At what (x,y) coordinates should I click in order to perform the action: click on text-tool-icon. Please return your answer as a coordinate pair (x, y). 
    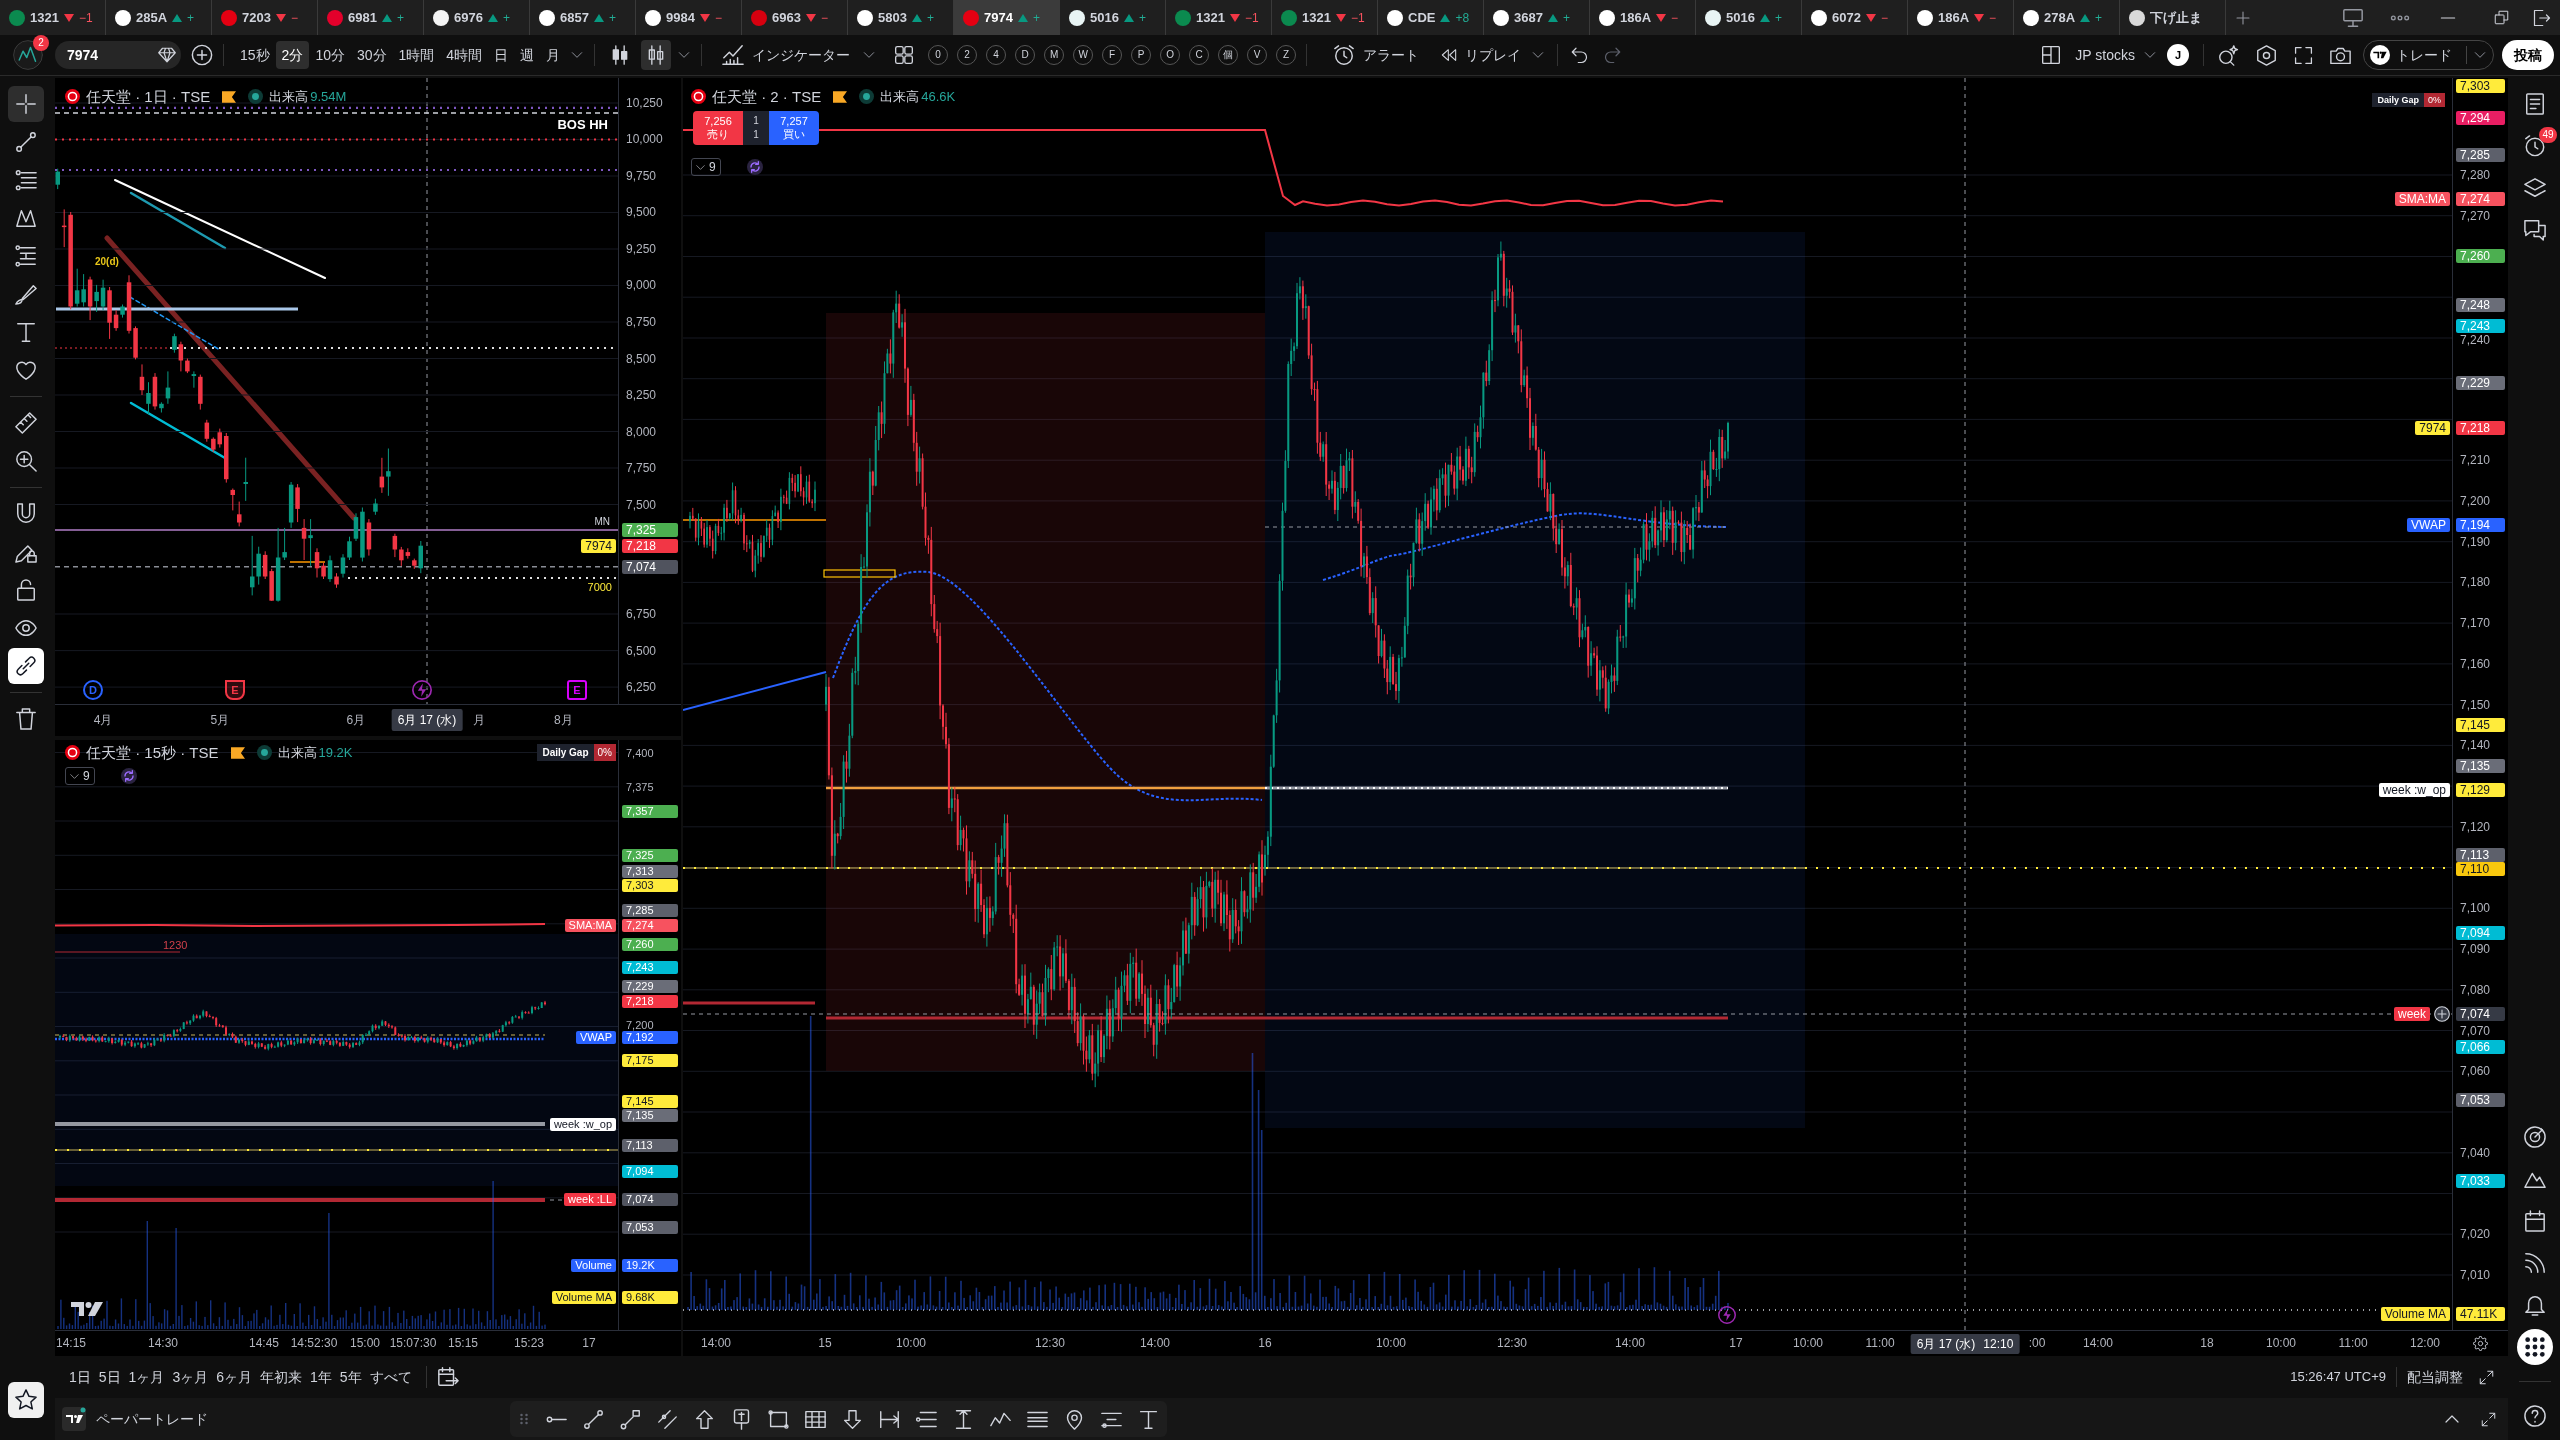
    Looking at the image, I should click on (1148, 1419).